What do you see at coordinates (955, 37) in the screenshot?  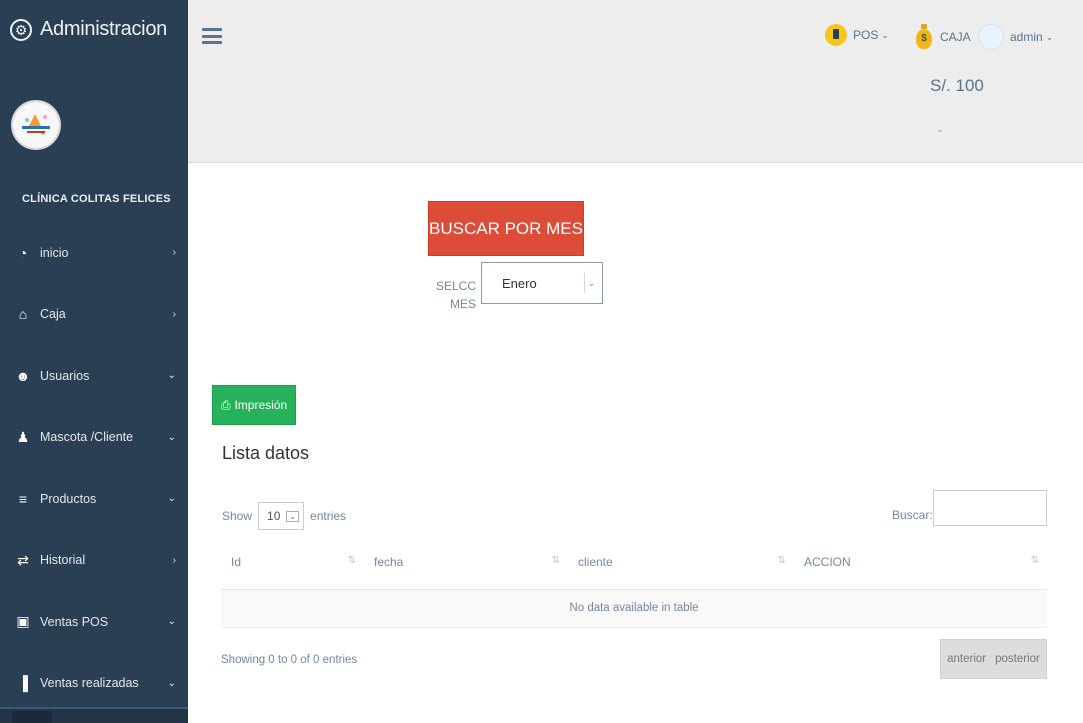 I see `caja-label: CAJA` at bounding box center [955, 37].